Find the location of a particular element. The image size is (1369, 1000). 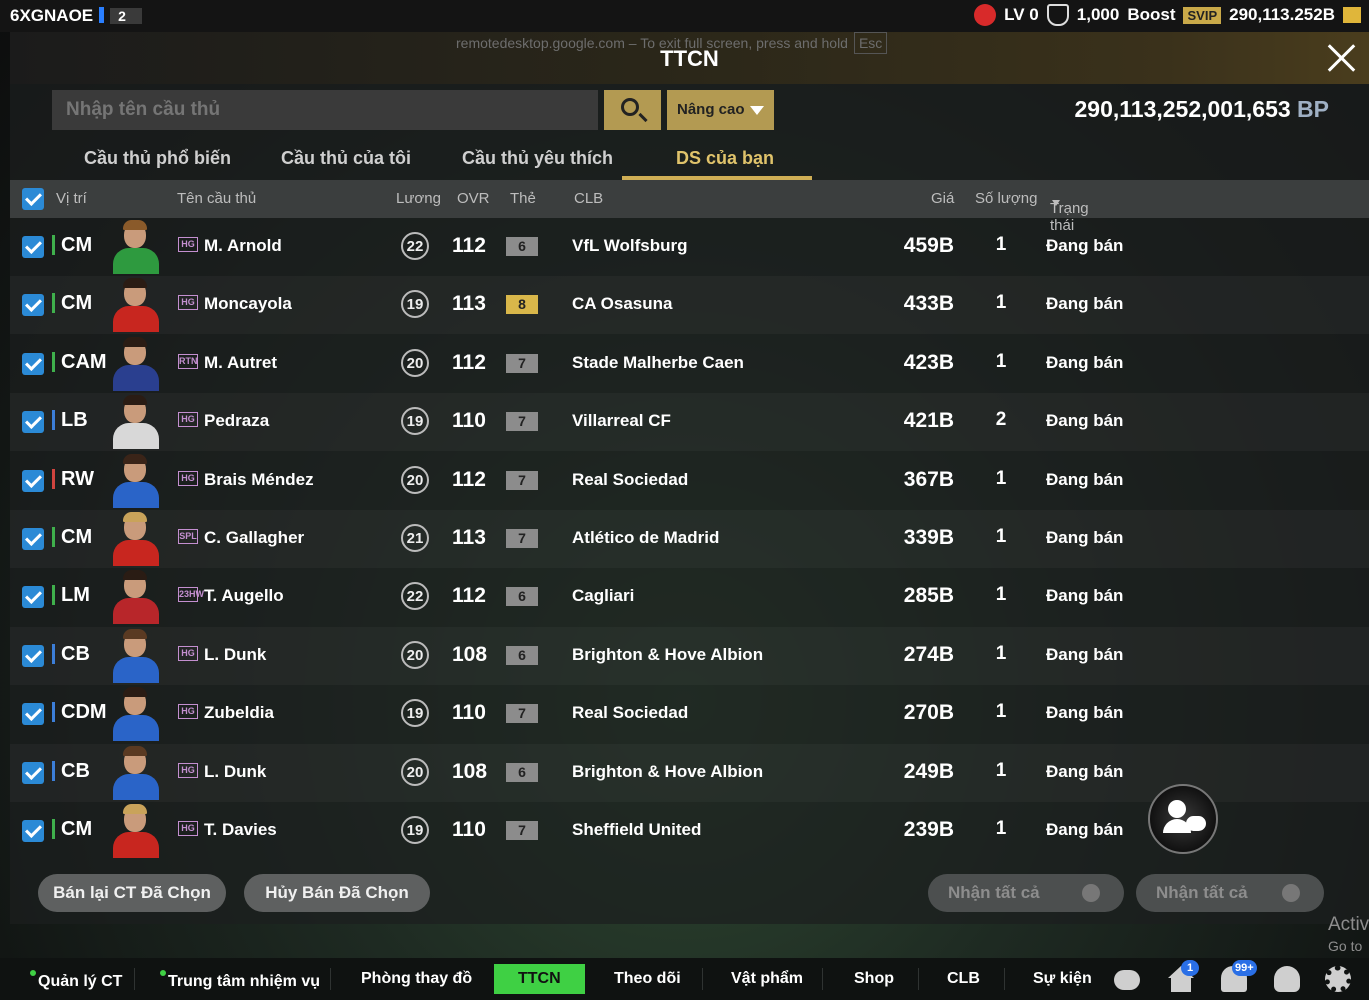

player-name: T. Davies is located at coordinates (240, 830).